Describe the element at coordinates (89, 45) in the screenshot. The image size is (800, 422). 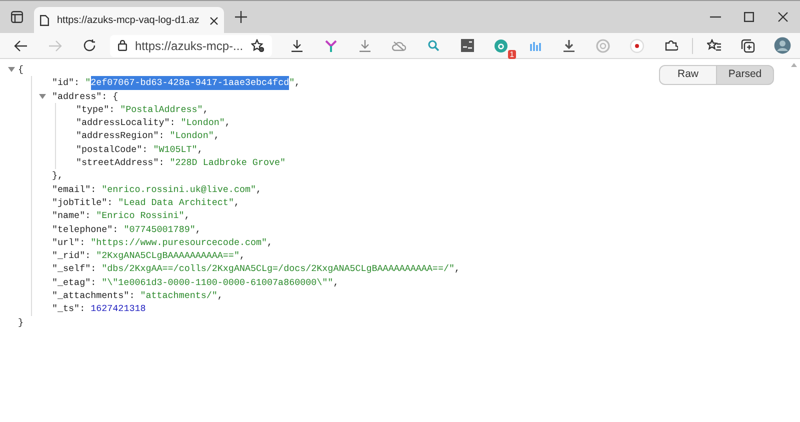
I see `refresh-icon` at that location.